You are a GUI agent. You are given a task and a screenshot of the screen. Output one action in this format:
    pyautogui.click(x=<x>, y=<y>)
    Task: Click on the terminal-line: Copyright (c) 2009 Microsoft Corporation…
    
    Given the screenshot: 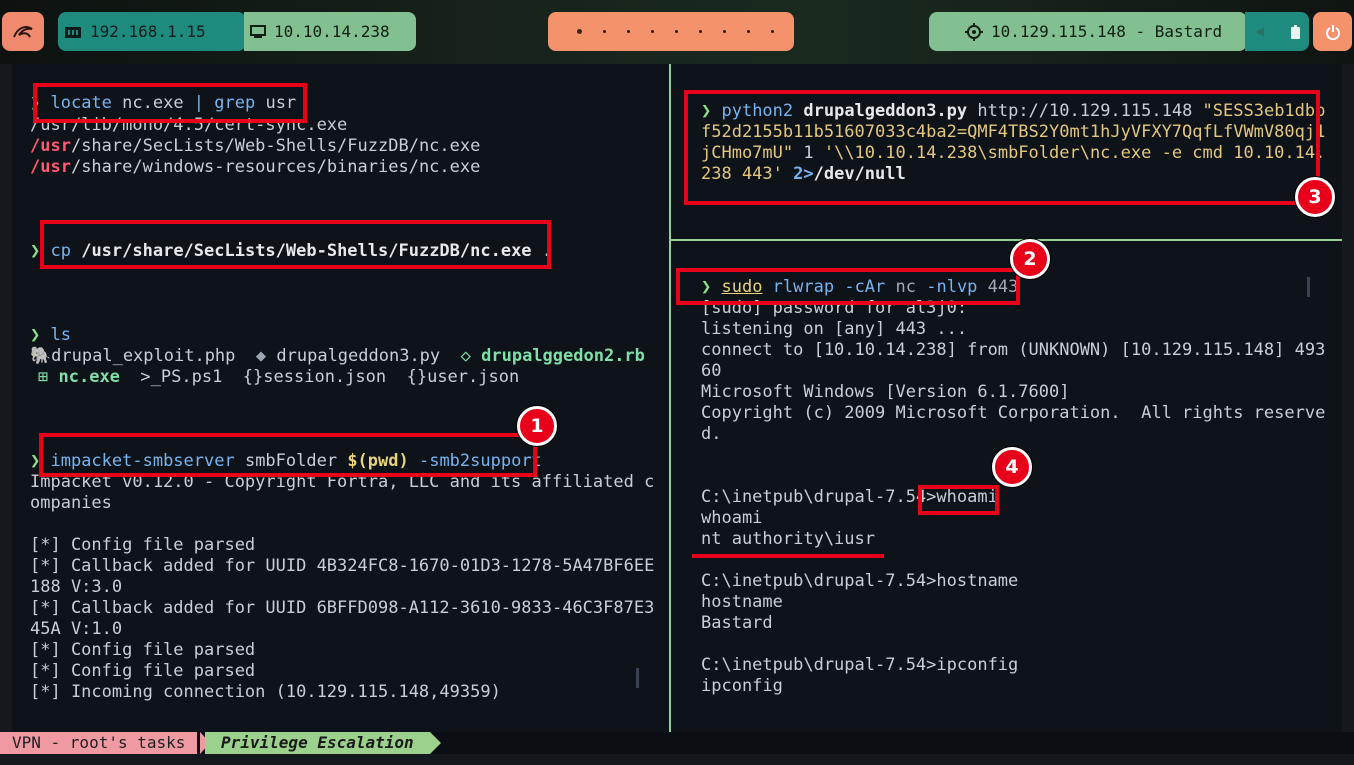 What is the action you would take?
    pyautogui.click(x=1013, y=413)
    